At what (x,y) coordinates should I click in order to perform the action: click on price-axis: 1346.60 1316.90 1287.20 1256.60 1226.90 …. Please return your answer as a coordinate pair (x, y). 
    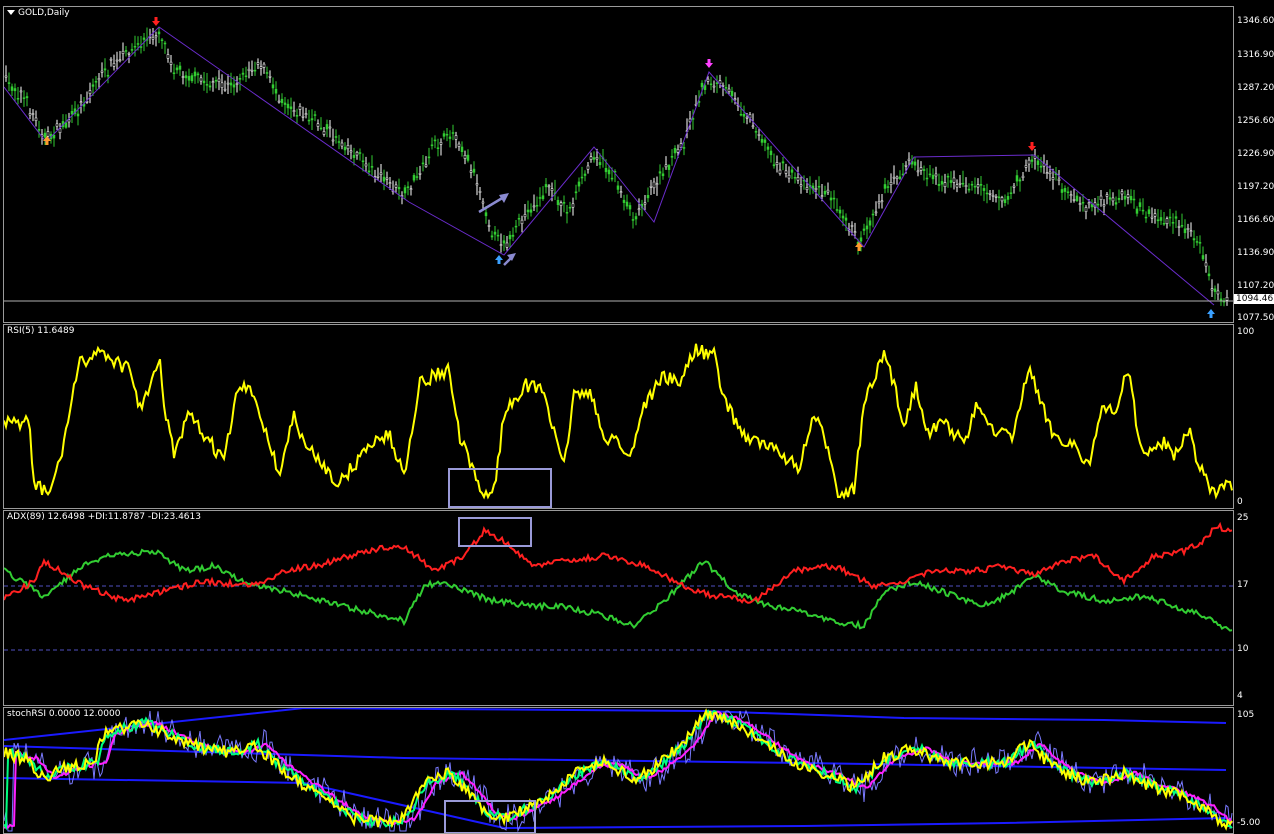
    Looking at the image, I should click on (1254, 164).